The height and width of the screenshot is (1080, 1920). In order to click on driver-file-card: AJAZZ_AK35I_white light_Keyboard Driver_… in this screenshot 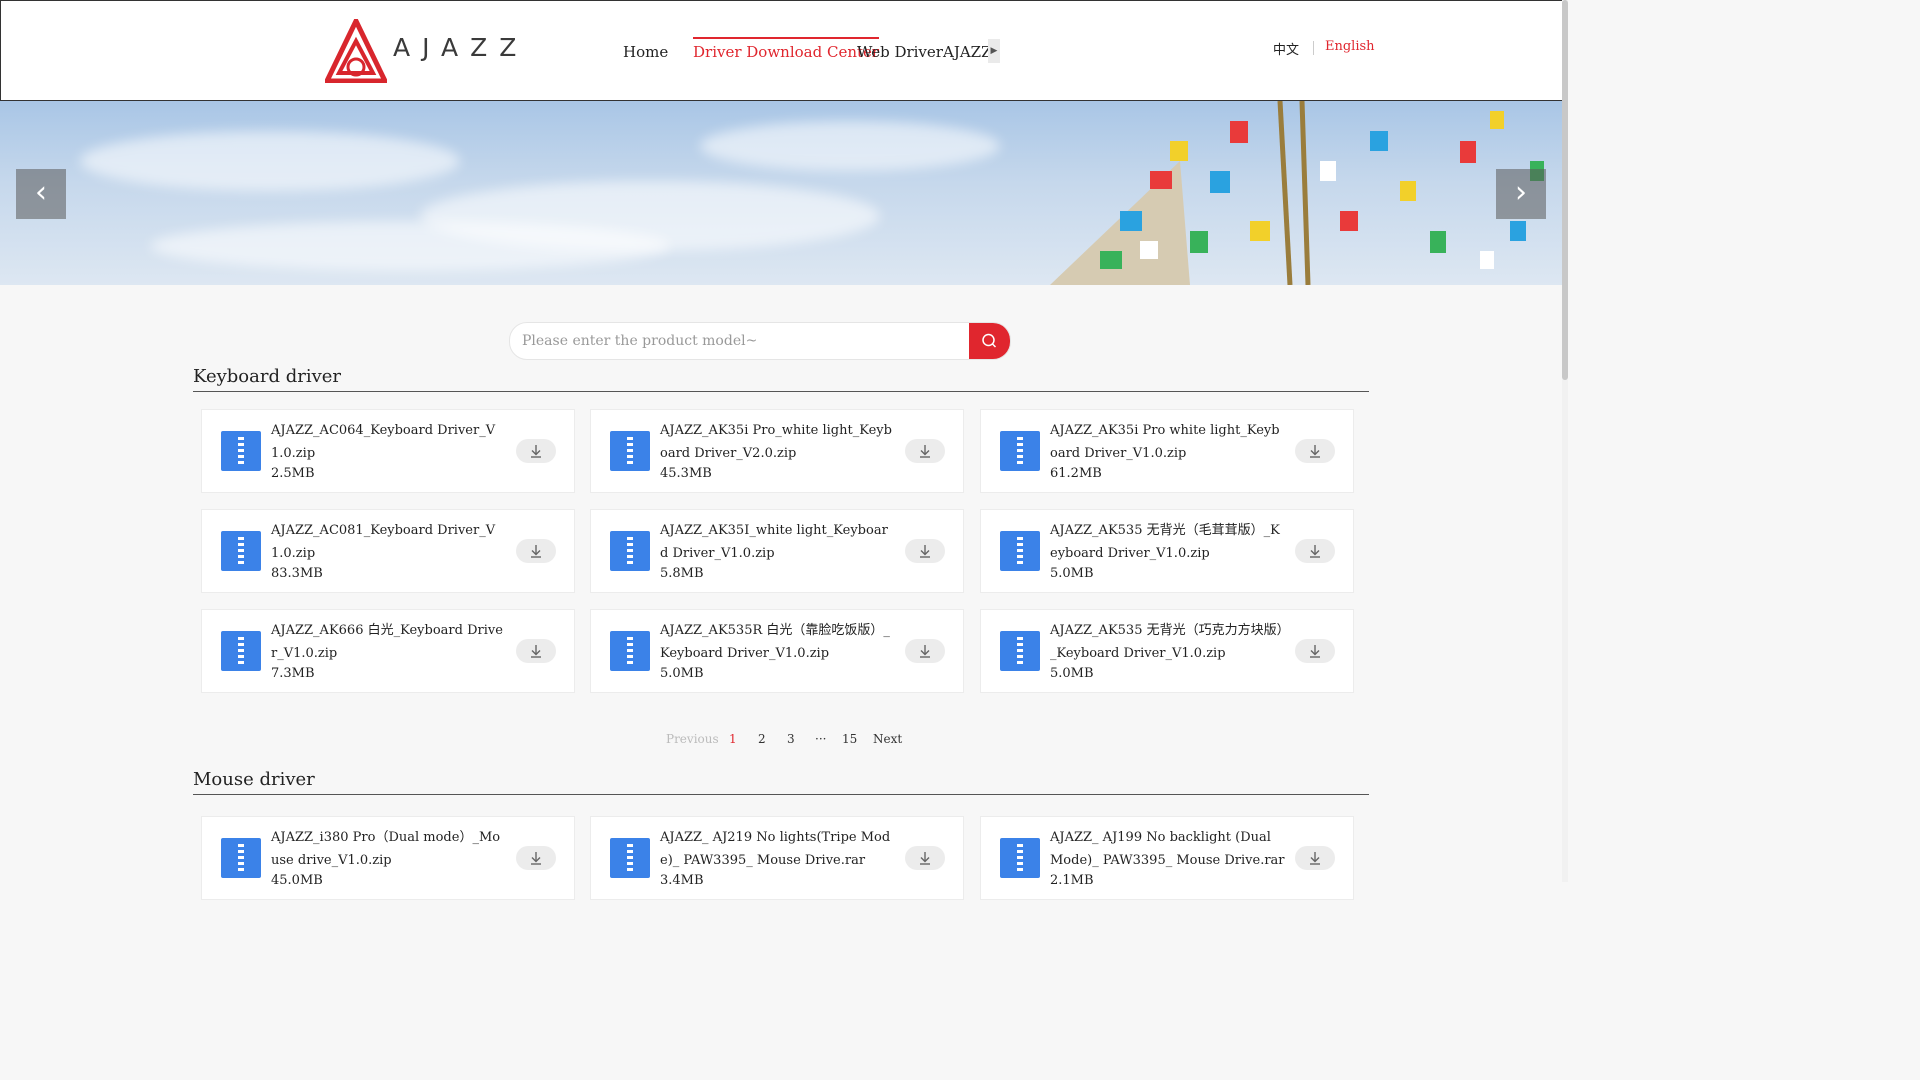, I will do `click(777, 551)`.